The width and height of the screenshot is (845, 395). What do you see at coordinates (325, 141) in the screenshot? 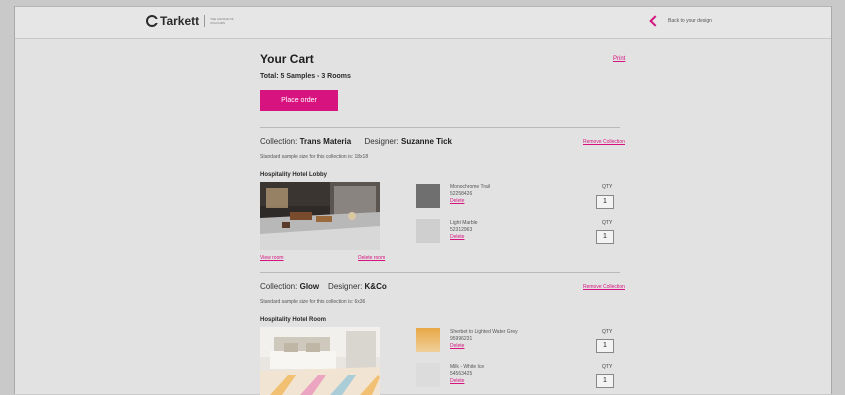
I see `collection-name: Trans Materia` at bounding box center [325, 141].